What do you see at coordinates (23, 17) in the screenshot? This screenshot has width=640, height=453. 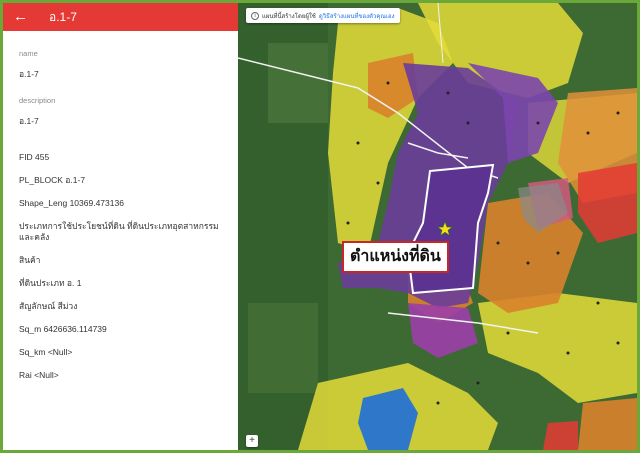 I see `arrow-left-icon: ←` at bounding box center [23, 17].